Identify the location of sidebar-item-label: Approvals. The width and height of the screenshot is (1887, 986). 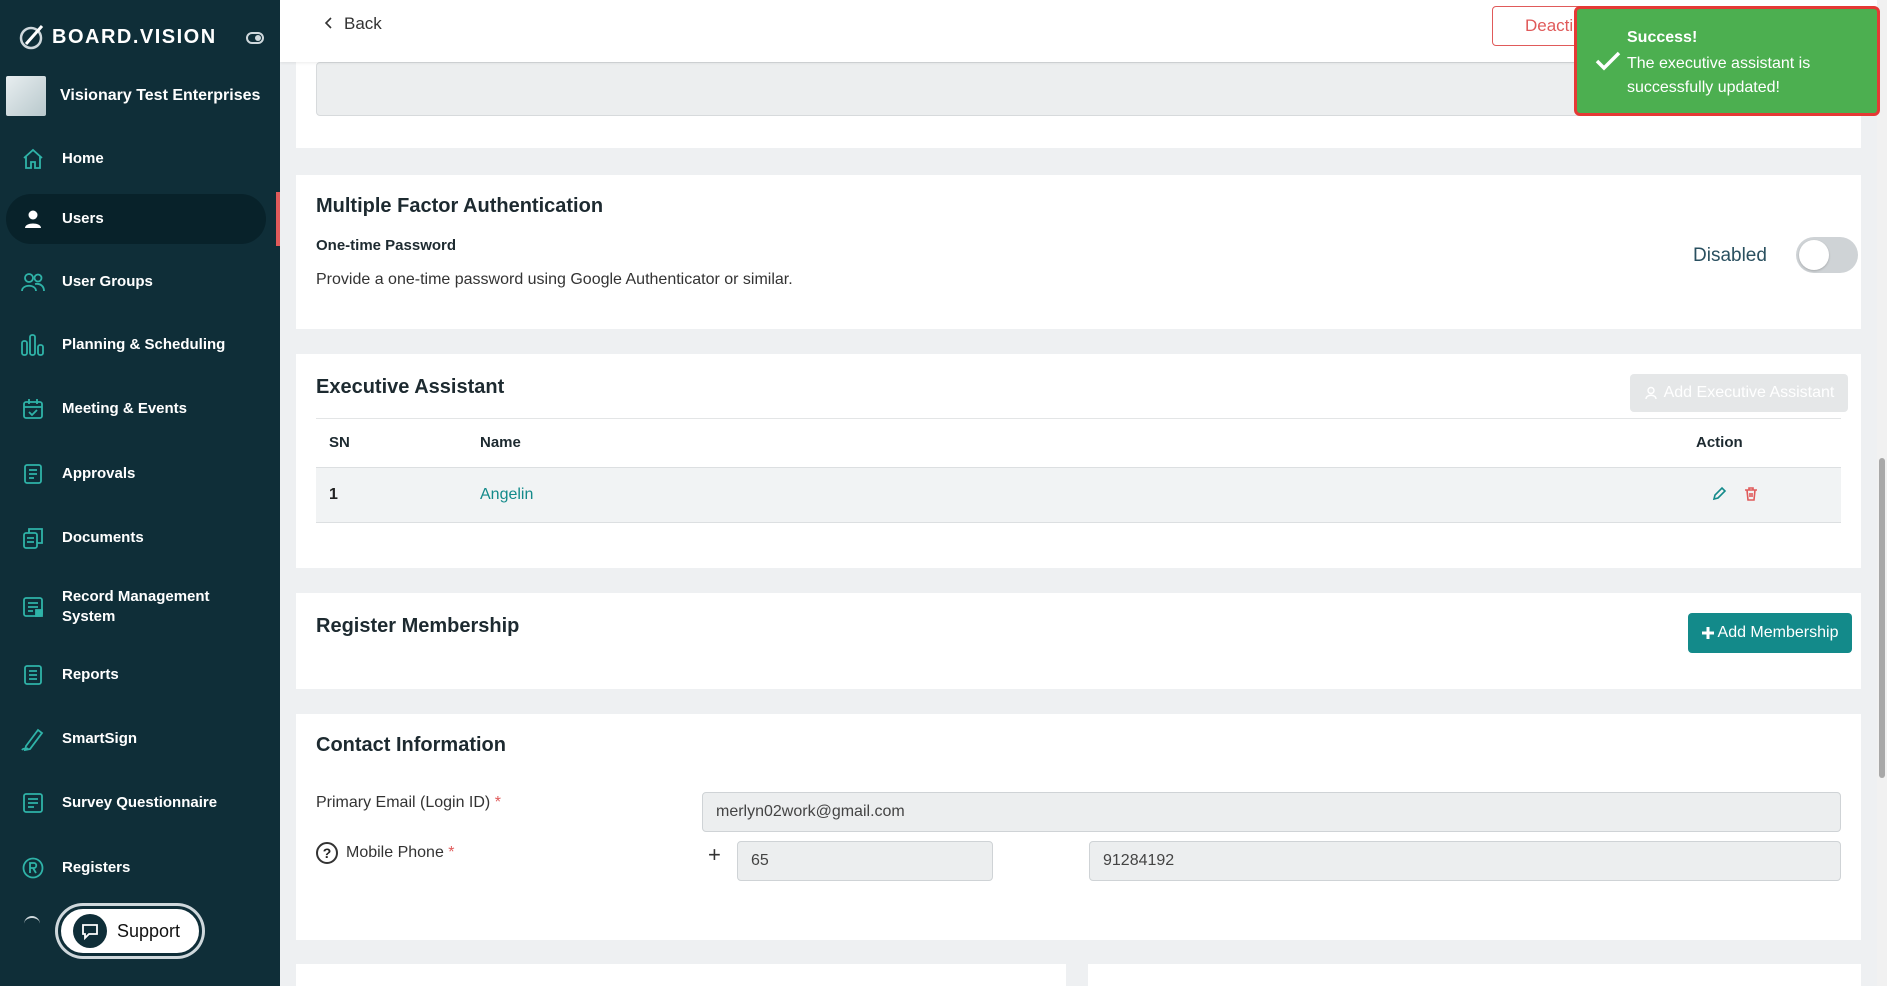
(99, 473).